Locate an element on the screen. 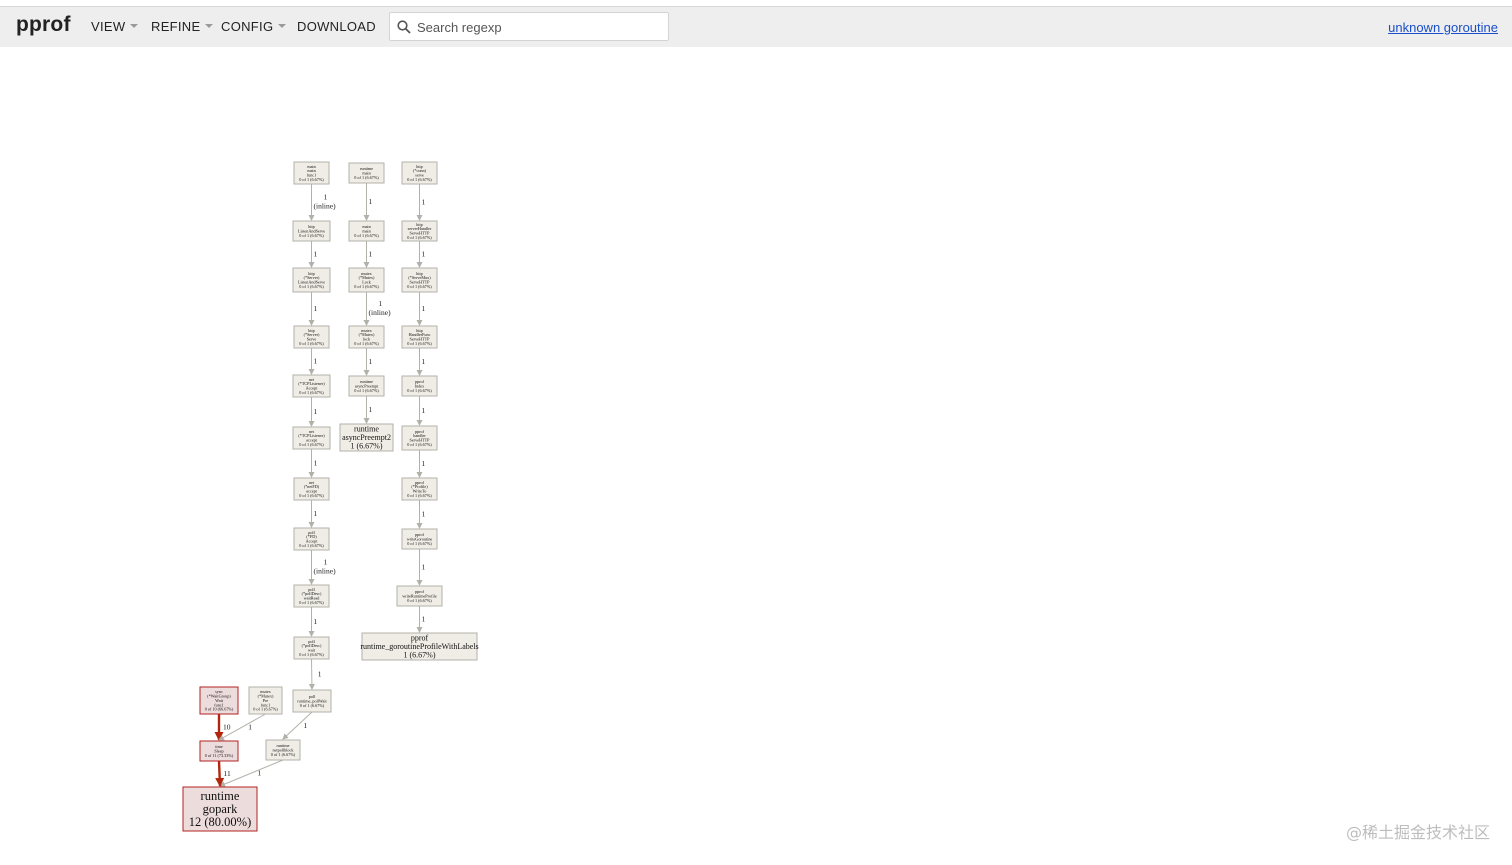 The width and height of the screenshot is (1512, 865). graph-node: httpserverHandlerServeHTTP0 of 1 (6.67%) is located at coordinates (419, 231).